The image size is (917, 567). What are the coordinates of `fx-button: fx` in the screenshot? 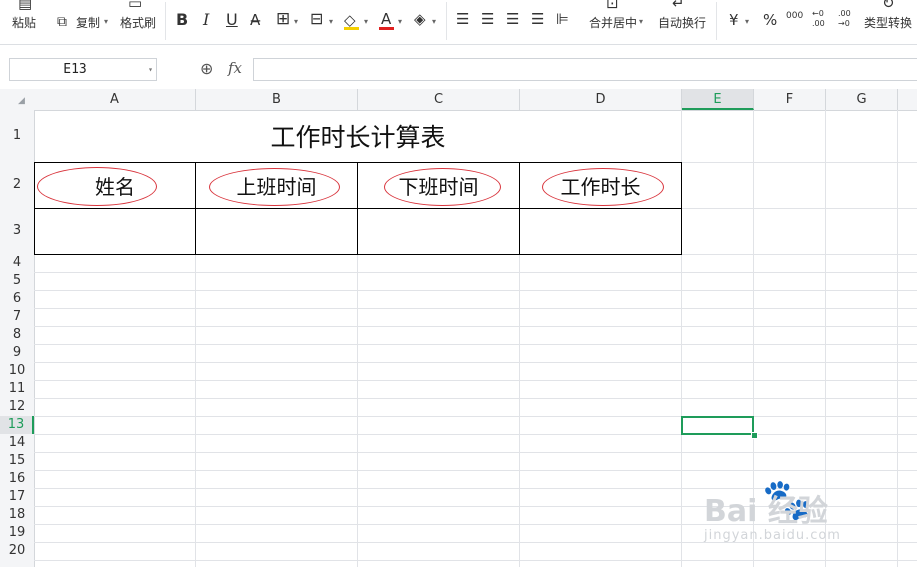 It's located at (235, 68).